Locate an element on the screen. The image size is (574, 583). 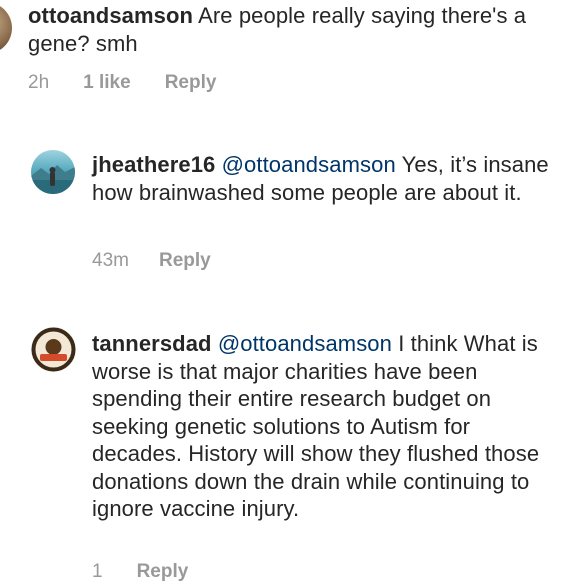
comment-timestamp: 43m is located at coordinates (110, 260).